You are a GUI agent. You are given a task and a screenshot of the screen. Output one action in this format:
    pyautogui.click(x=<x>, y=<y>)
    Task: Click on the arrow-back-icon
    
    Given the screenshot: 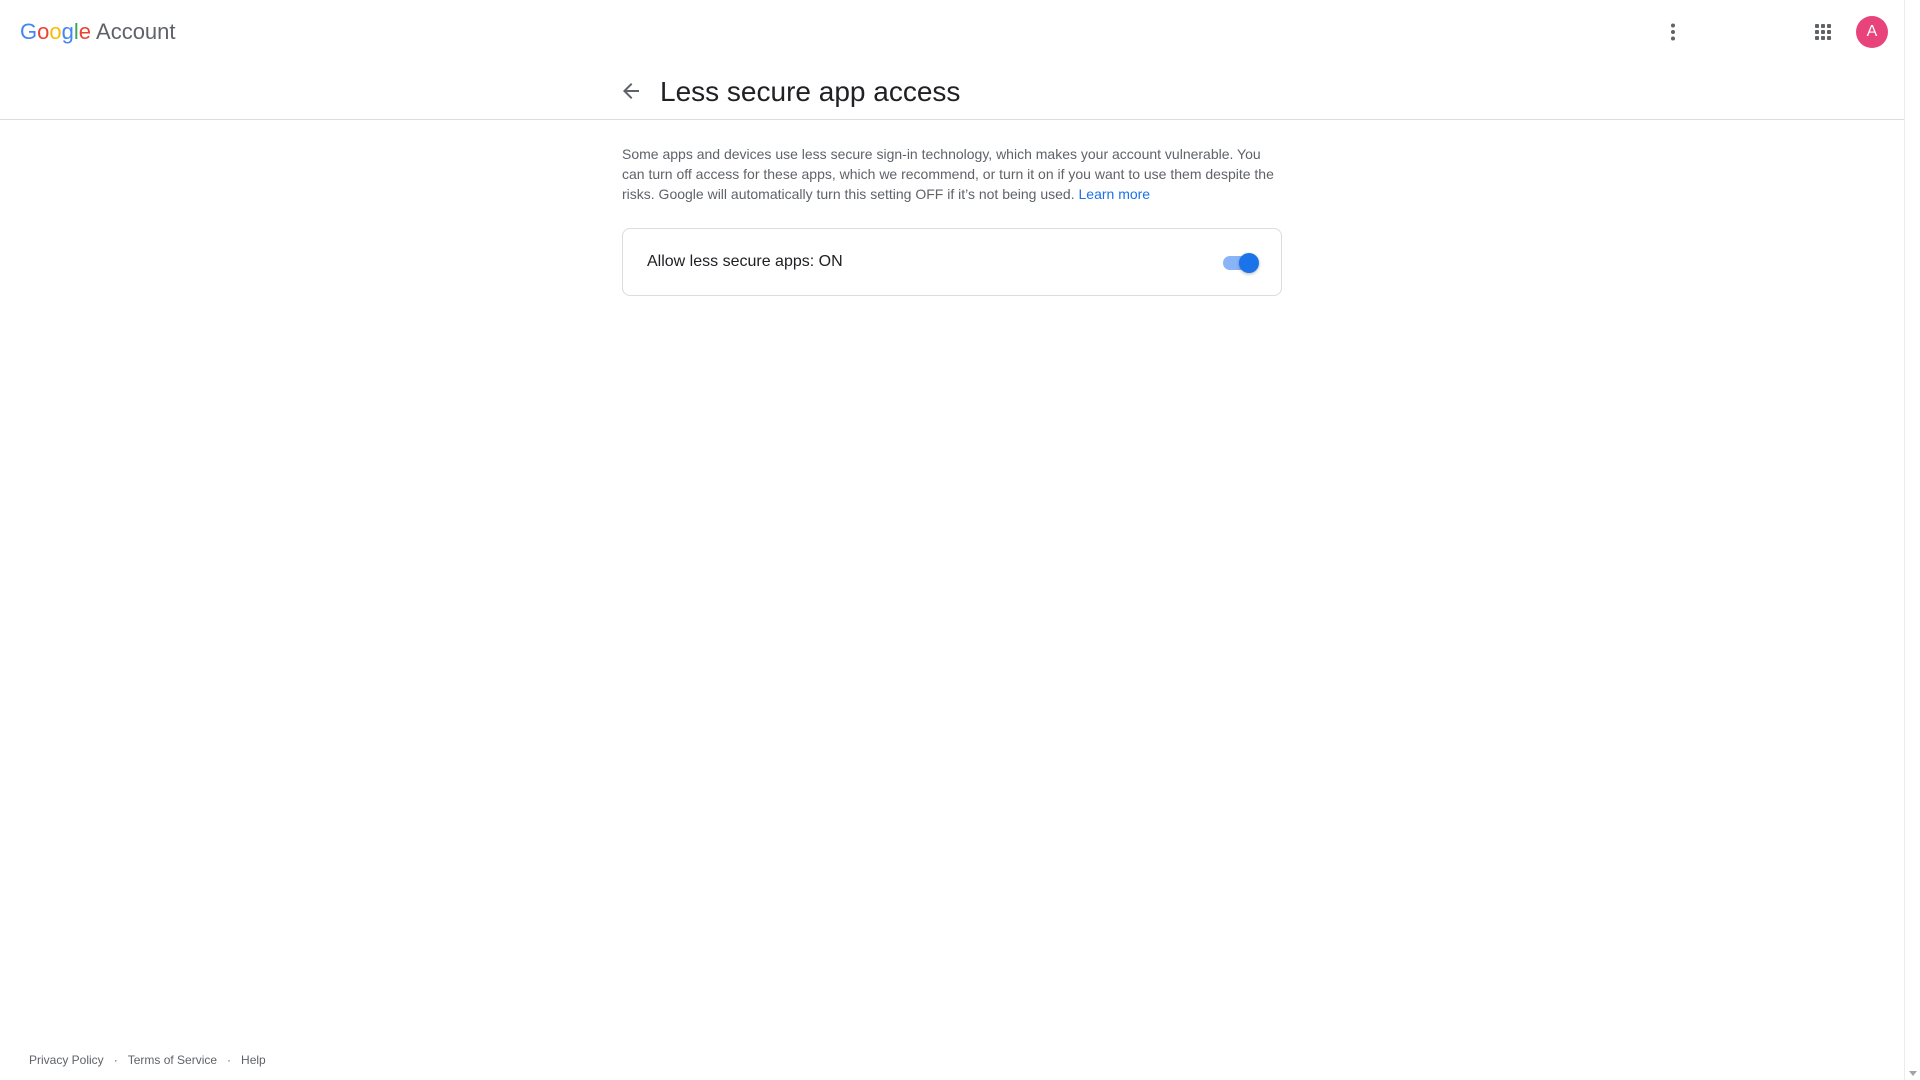 What is the action you would take?
    pyautogui.click(x=631, y=91)
    